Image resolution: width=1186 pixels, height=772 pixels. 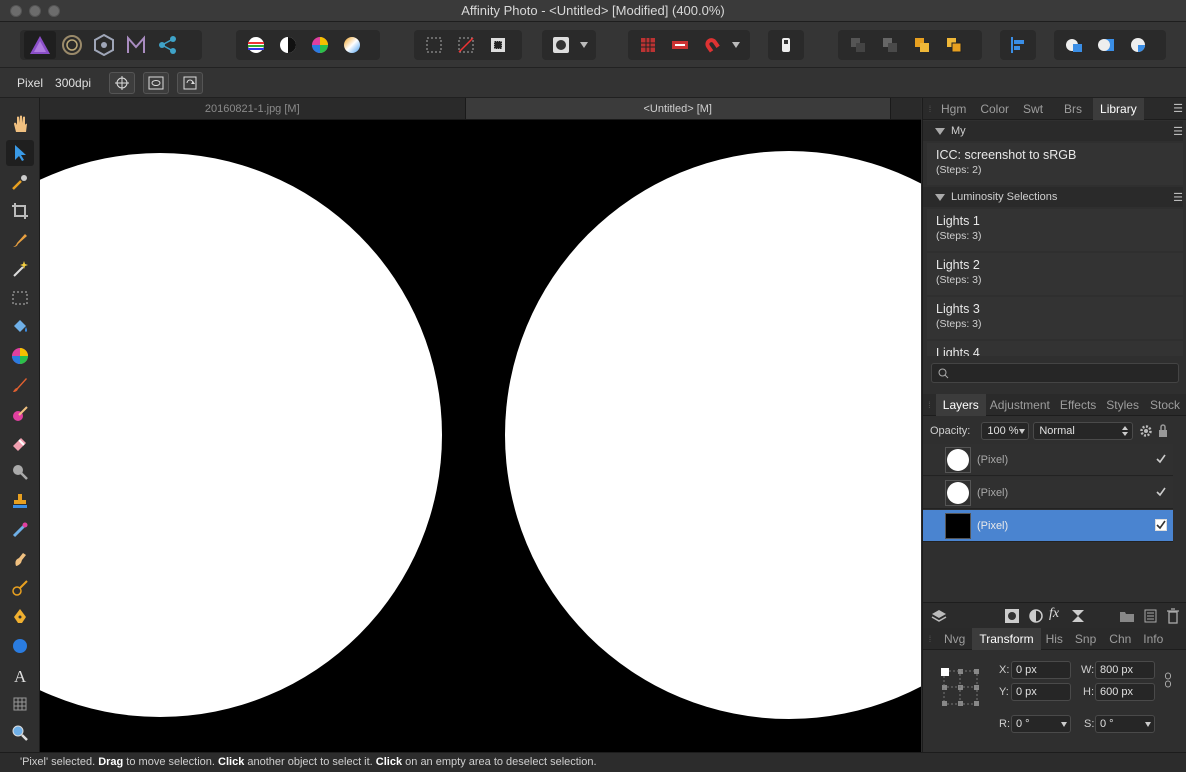 I want to click on live-filter-icon, so click(x=1078, y=616).